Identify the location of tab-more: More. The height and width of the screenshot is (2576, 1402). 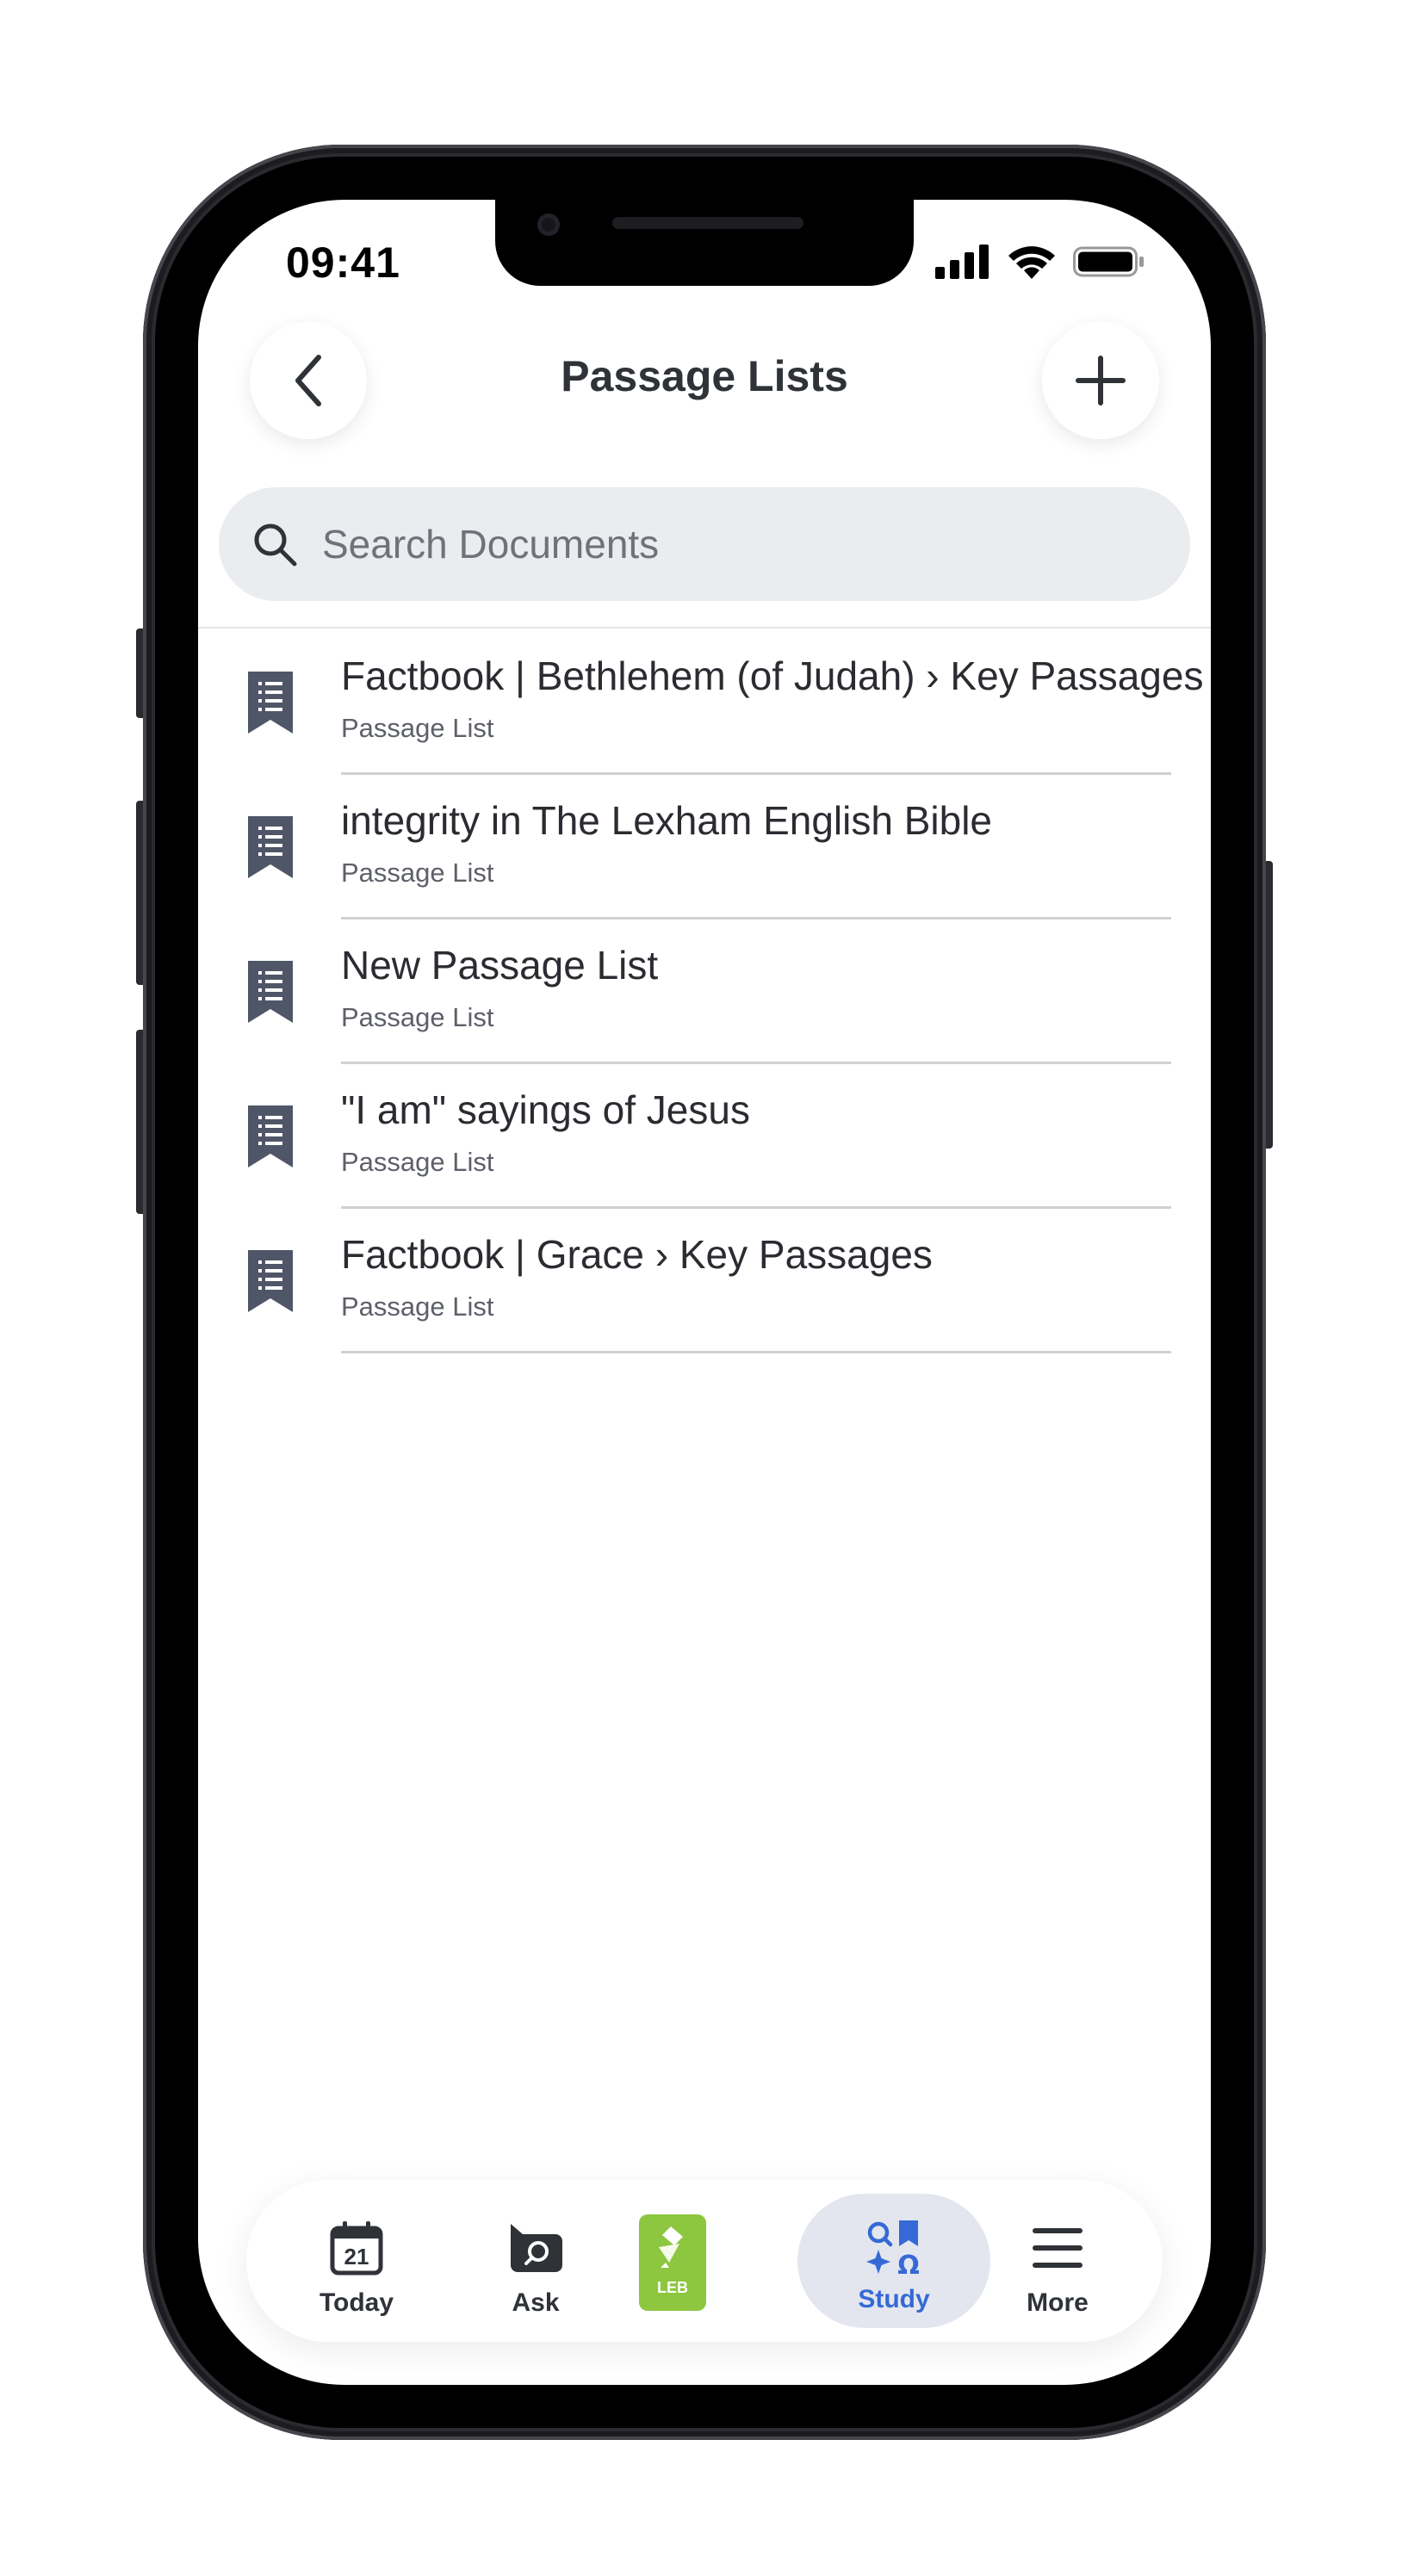
(1057, 2261).